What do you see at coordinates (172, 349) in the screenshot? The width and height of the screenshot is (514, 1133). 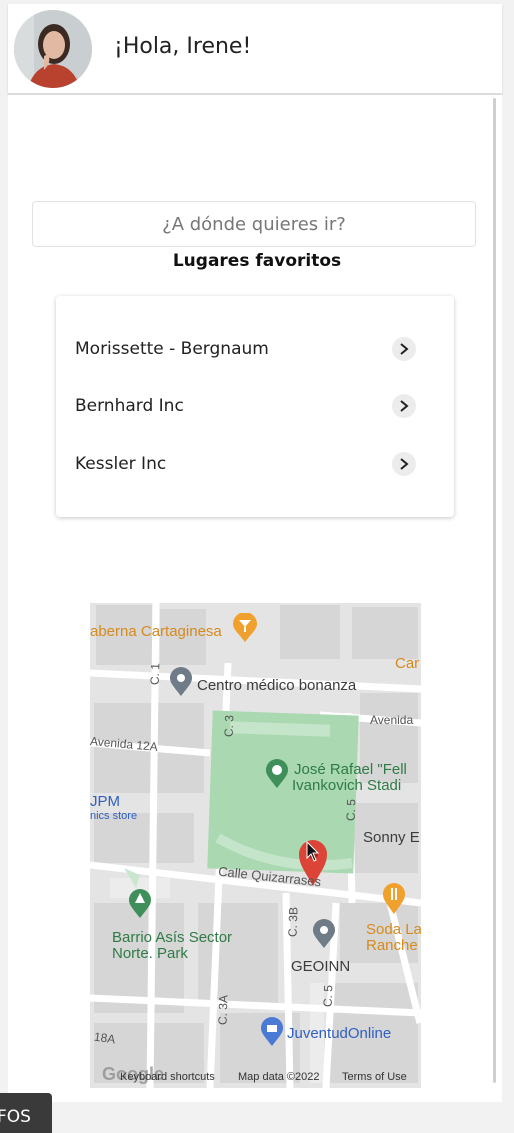 I see `favorite-item-label: Morissette - Bergnaum` at bounding box center [172, 349].